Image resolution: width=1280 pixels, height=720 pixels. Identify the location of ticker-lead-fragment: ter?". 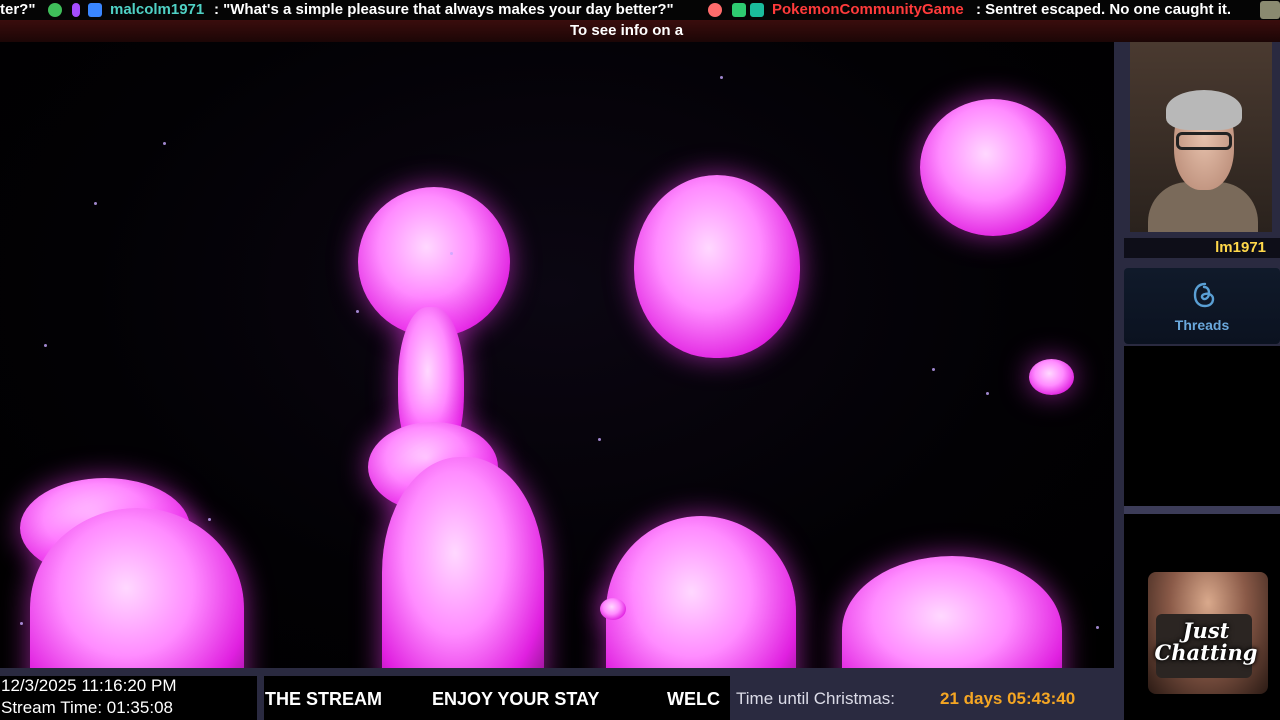
(18, 9).